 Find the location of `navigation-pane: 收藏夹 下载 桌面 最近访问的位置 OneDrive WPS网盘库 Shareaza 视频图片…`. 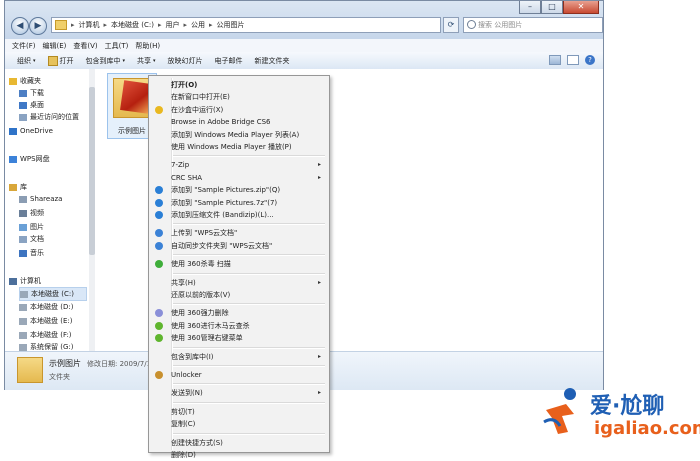

navigation-pane: 收藏夹 下载 桌面 最近访问的位置 OneDrive WPS网盘库 Shareaza 视频图片… is located at coordinates (49, 210).